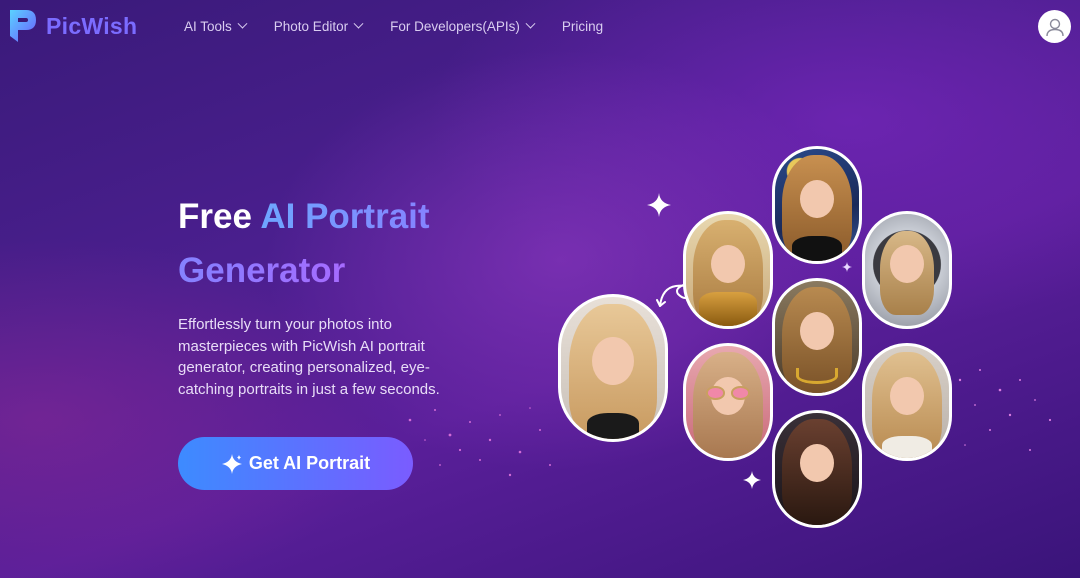 This screenshot has width=1080, height=578. I want to click on cta-label: Get AI Portrait, so click(309, 463).